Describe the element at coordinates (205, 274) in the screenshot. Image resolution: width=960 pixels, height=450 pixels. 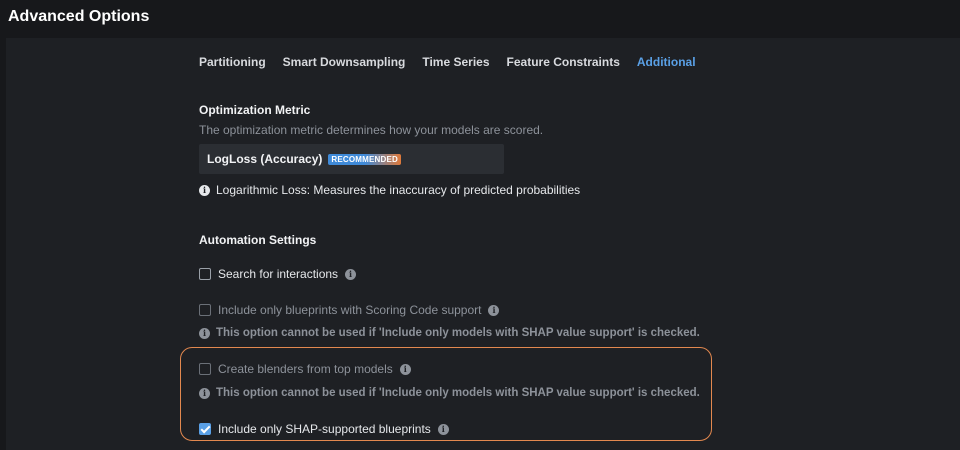
I see `search-interactions-checkbox` at that location.